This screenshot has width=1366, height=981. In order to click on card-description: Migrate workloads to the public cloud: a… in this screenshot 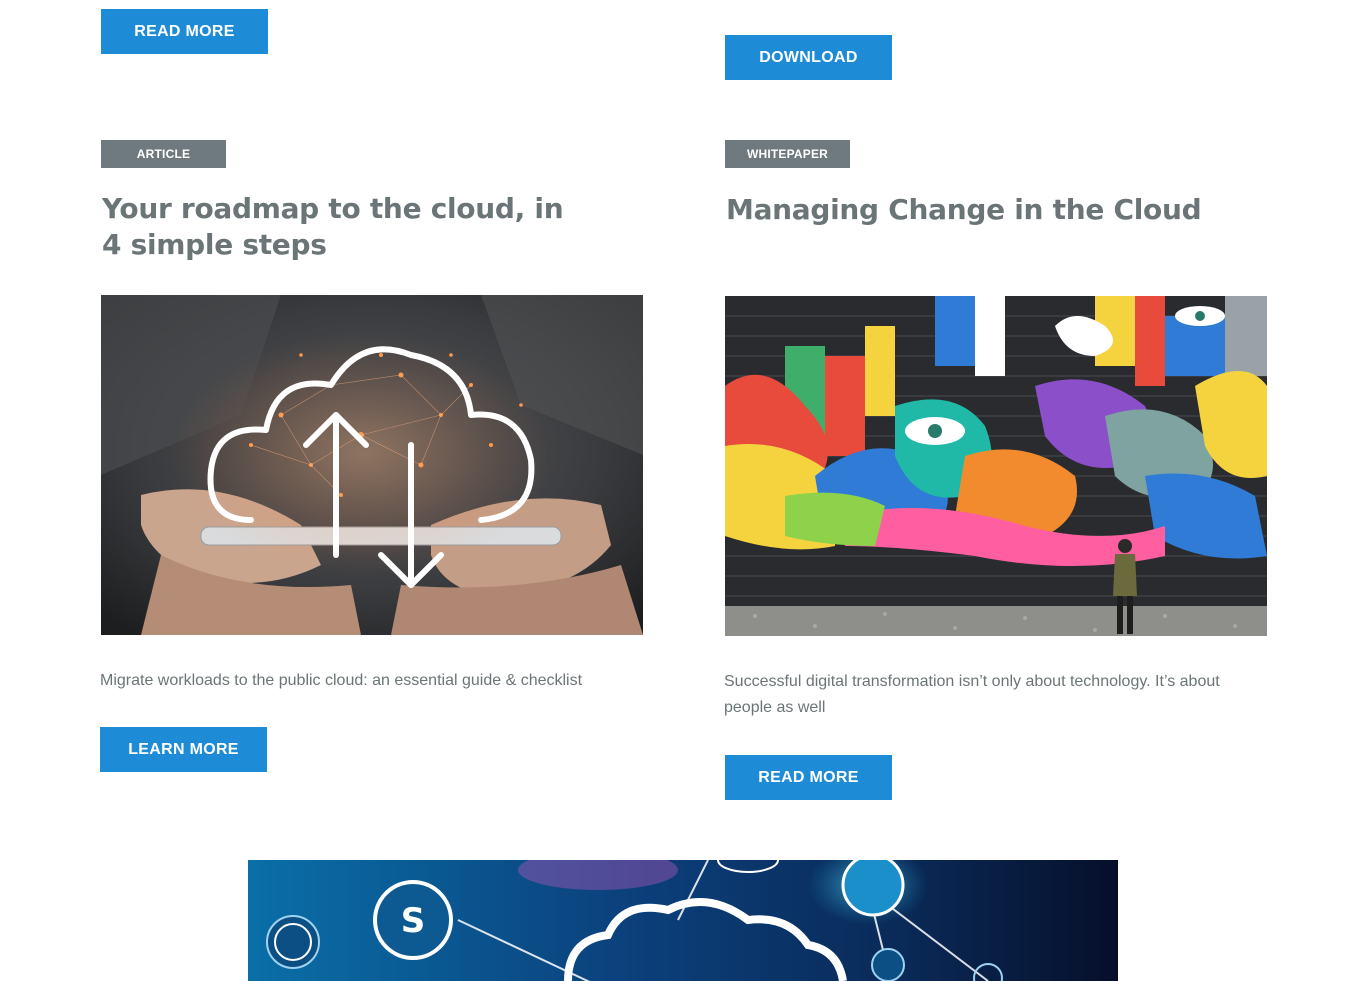, I will do `click(341, 680)`.